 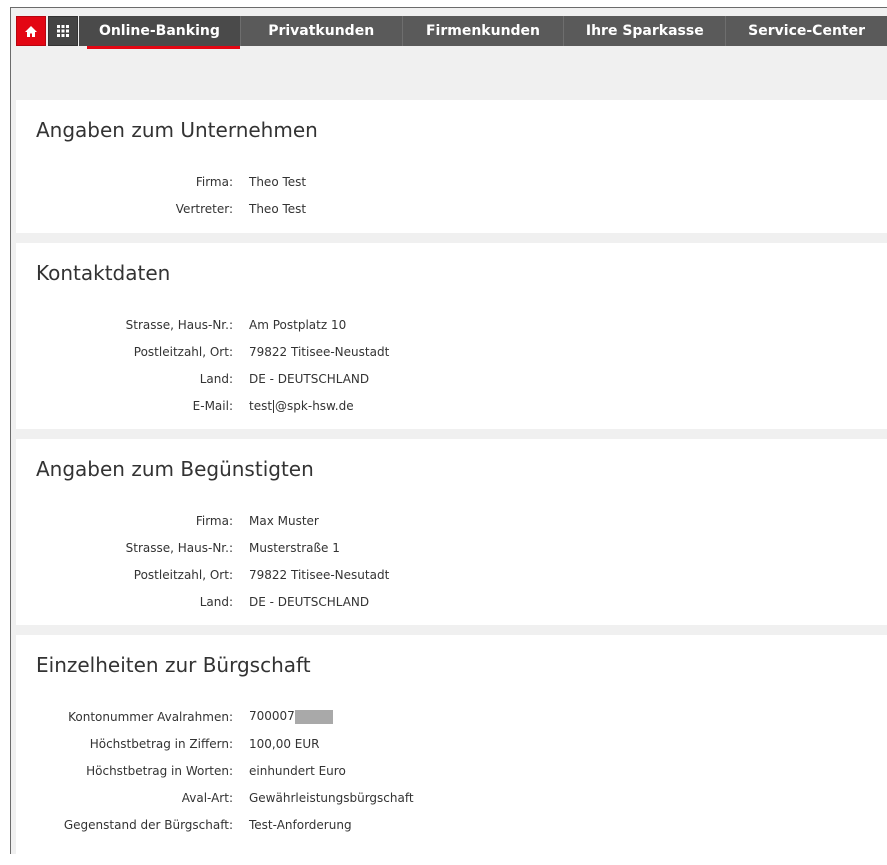 I want to click on redaction-box, so click(x=313, y=716).